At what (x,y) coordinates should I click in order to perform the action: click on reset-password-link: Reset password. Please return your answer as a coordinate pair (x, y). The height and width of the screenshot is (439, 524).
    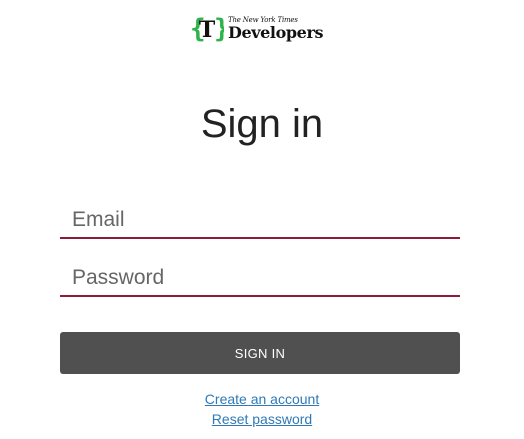
    Looking at the image, I should click on (262, 419).